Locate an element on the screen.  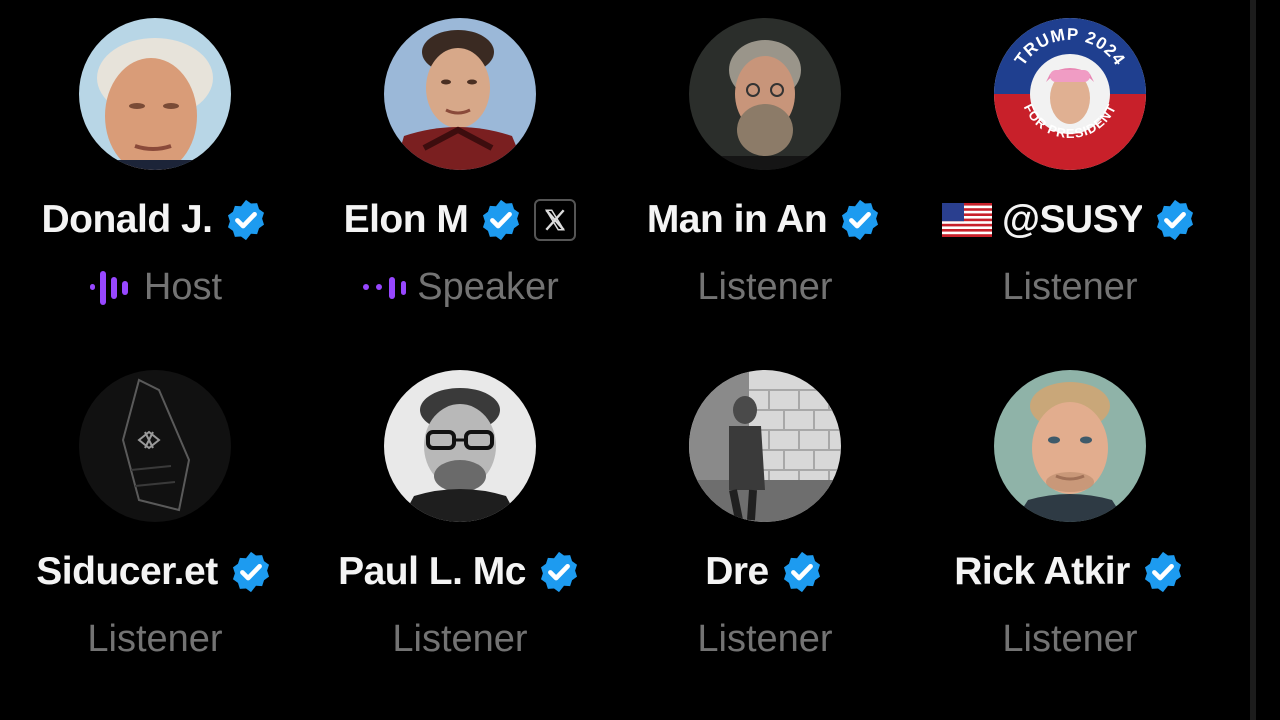
participant-card: TRUMP 2024 FOR PRESIDENT @SUSY Listener is located at coordinates (1070, 165).